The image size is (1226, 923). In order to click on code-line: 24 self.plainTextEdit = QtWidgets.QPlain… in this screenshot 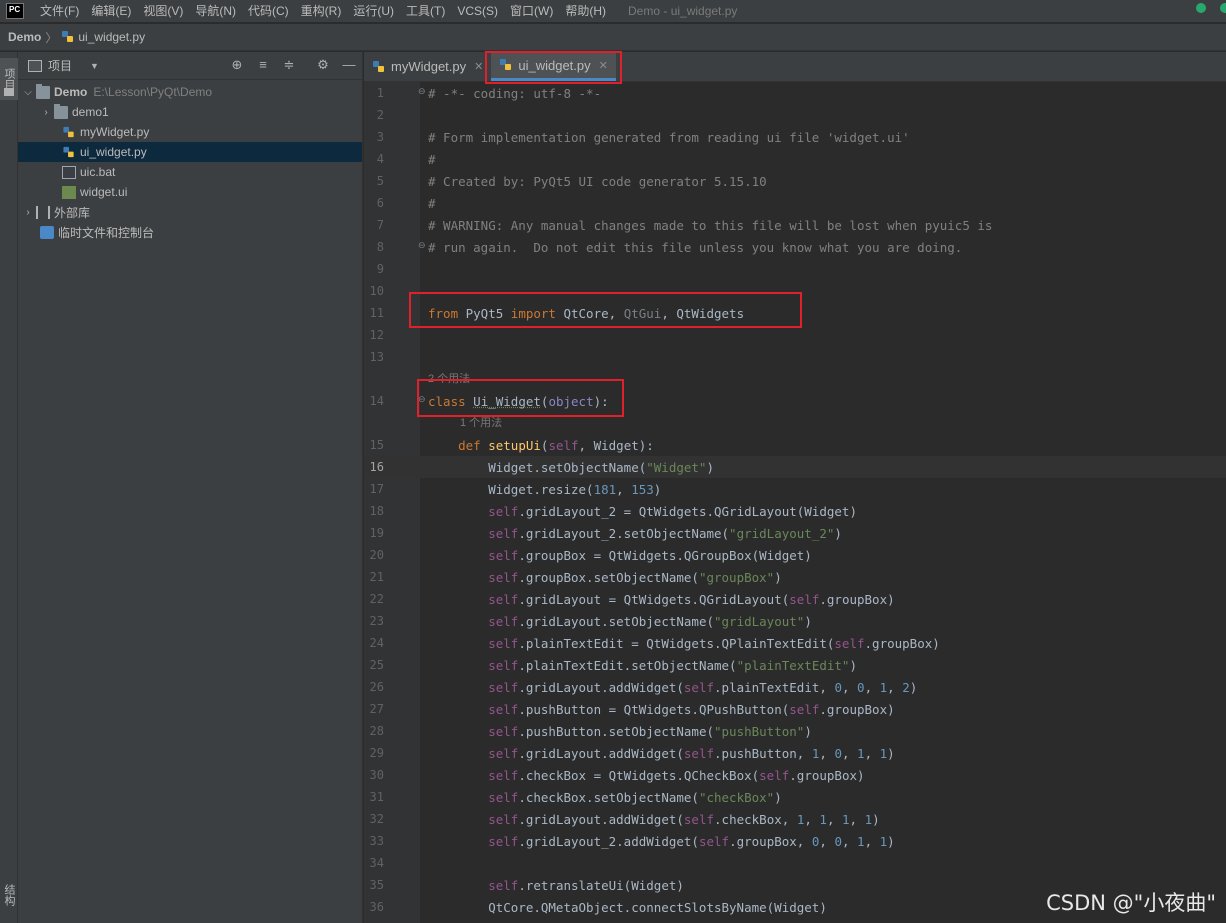, I will do `click(654, 643)`.